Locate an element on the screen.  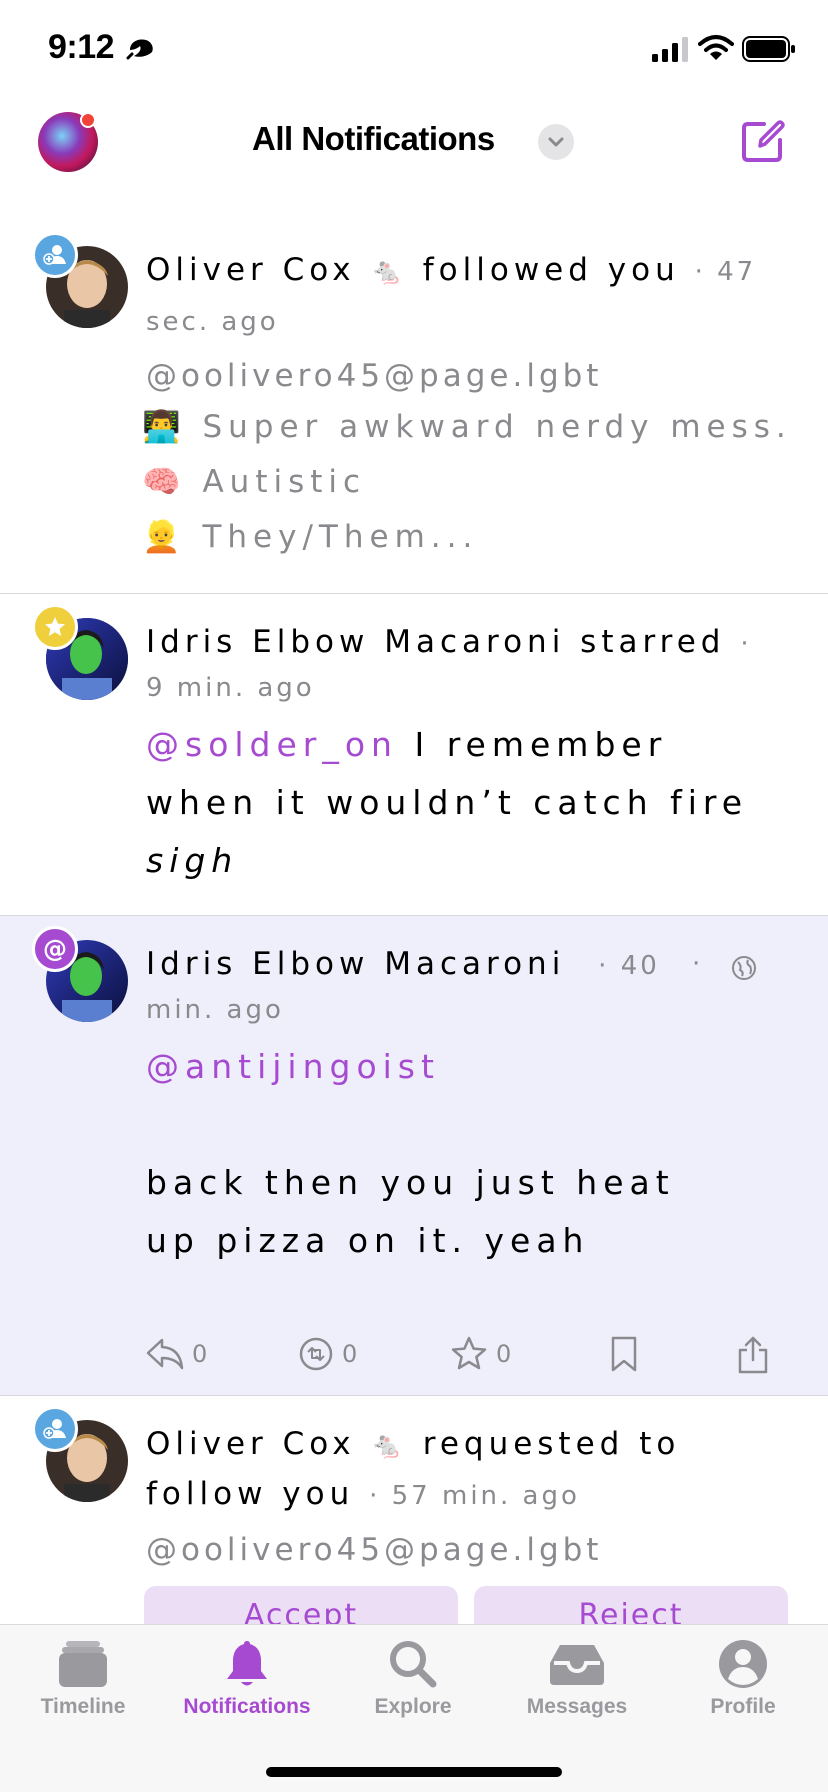
tab-profile: Profile is located at coordinates (743, 1678).